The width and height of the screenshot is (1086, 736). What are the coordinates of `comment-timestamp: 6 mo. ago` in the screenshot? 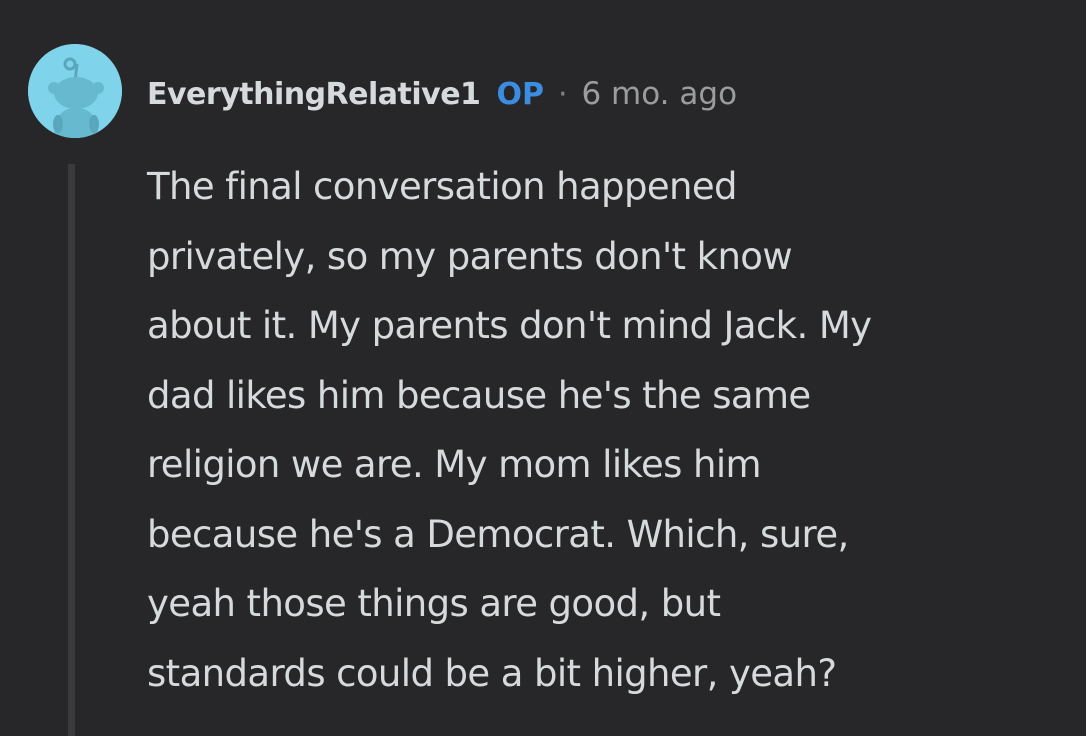 It's located at (659, 94).